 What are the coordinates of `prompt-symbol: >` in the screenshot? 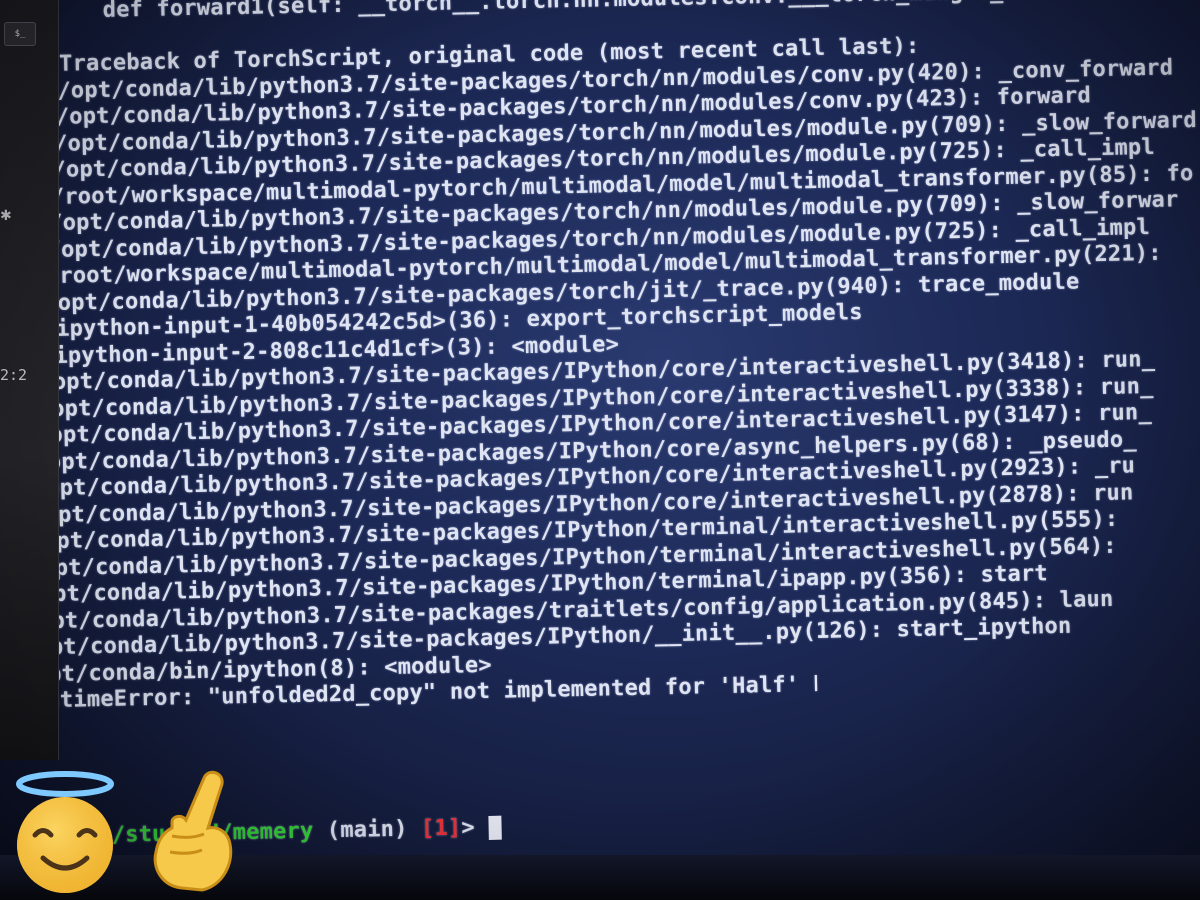 It's located at (468, 828).